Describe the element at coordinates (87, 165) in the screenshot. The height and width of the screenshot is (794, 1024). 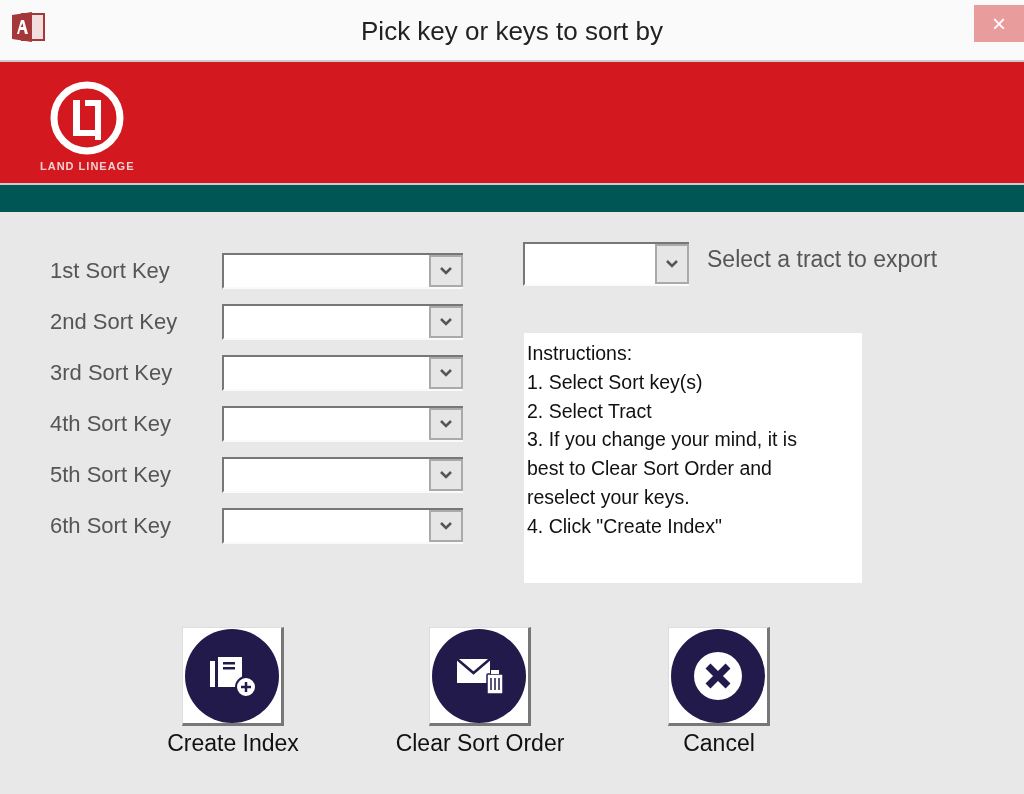
I see `logo-text: LAND LINEAGE` at that location.